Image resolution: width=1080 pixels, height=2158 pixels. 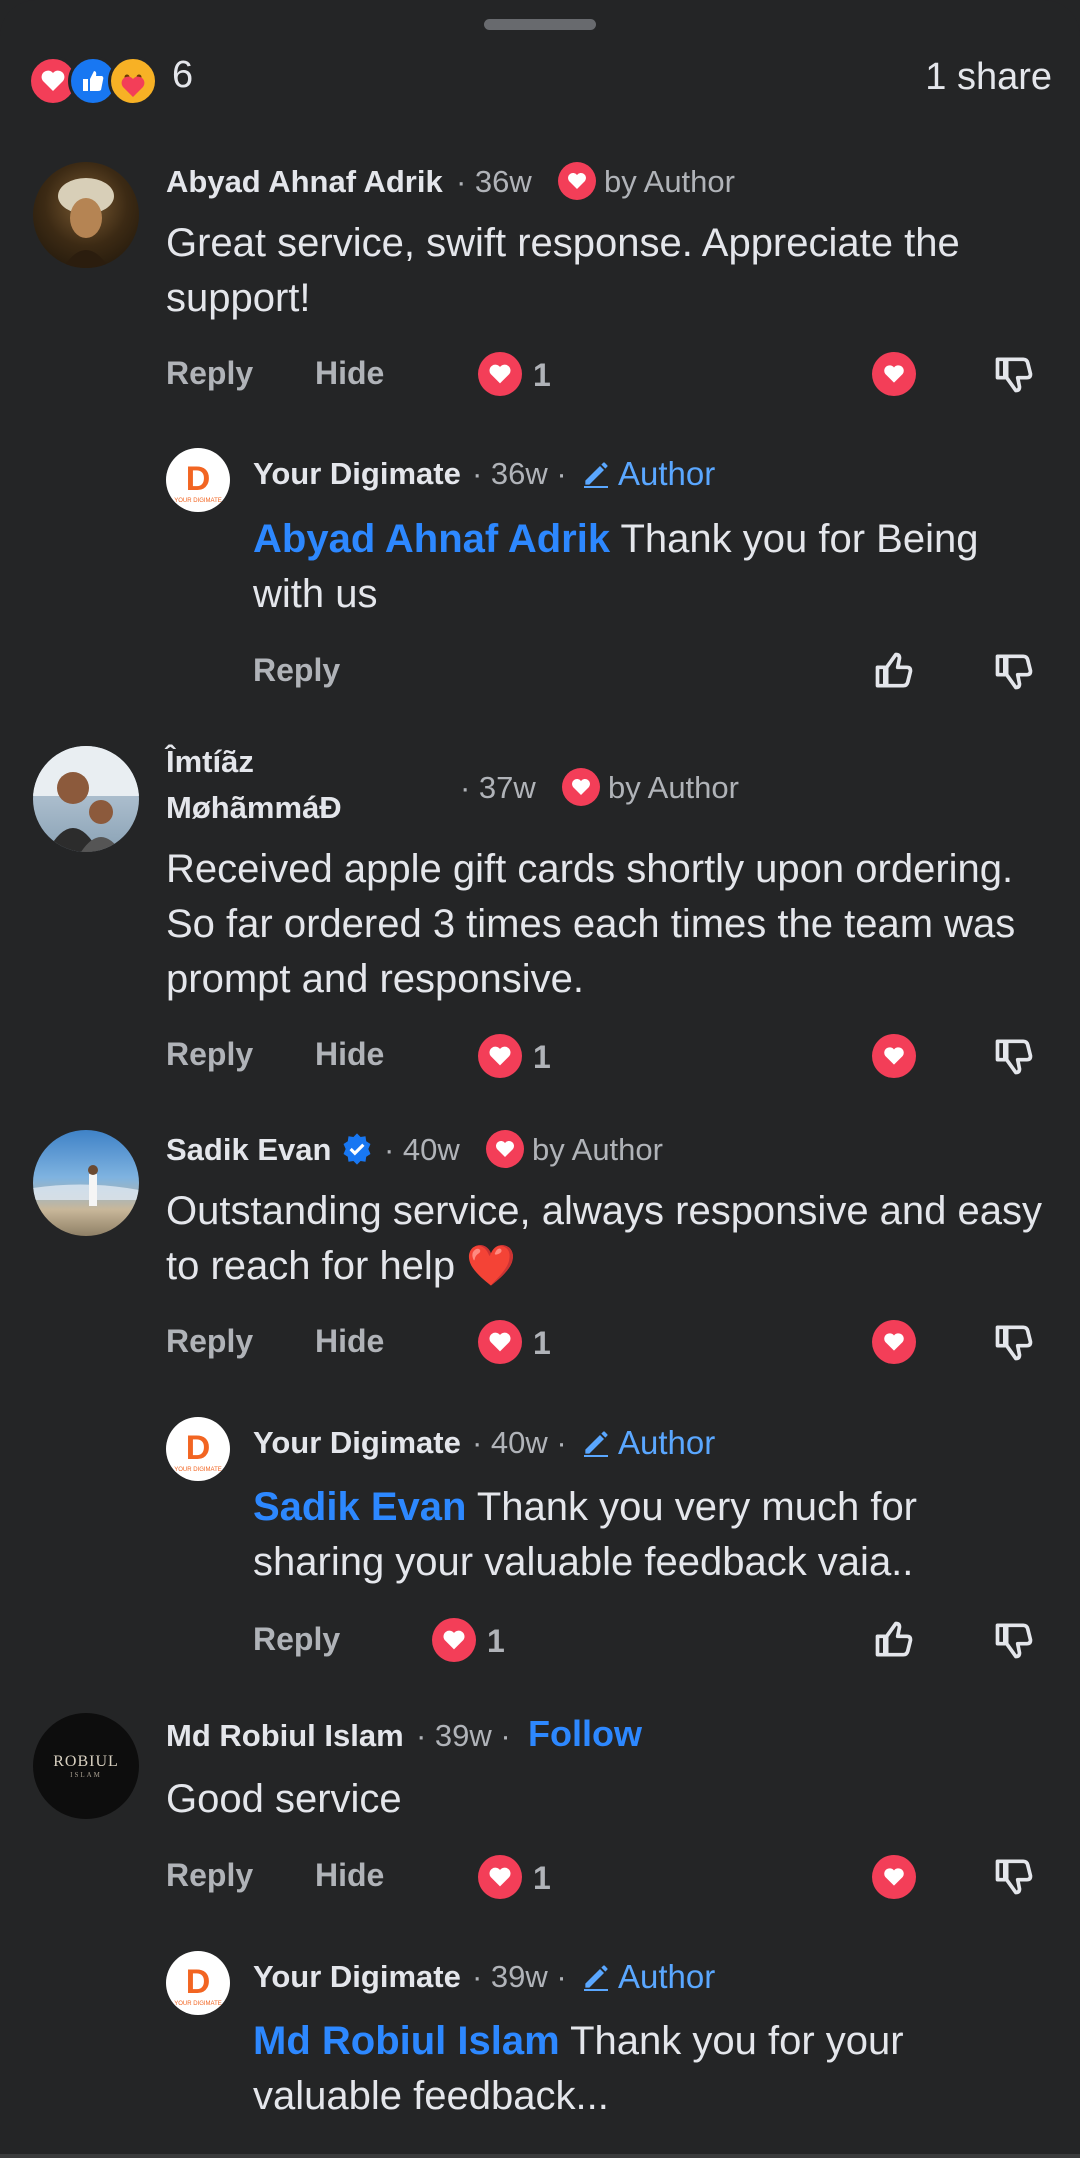 I want to click on comment-time: · 40w ·, so click(x=519, y=1443).